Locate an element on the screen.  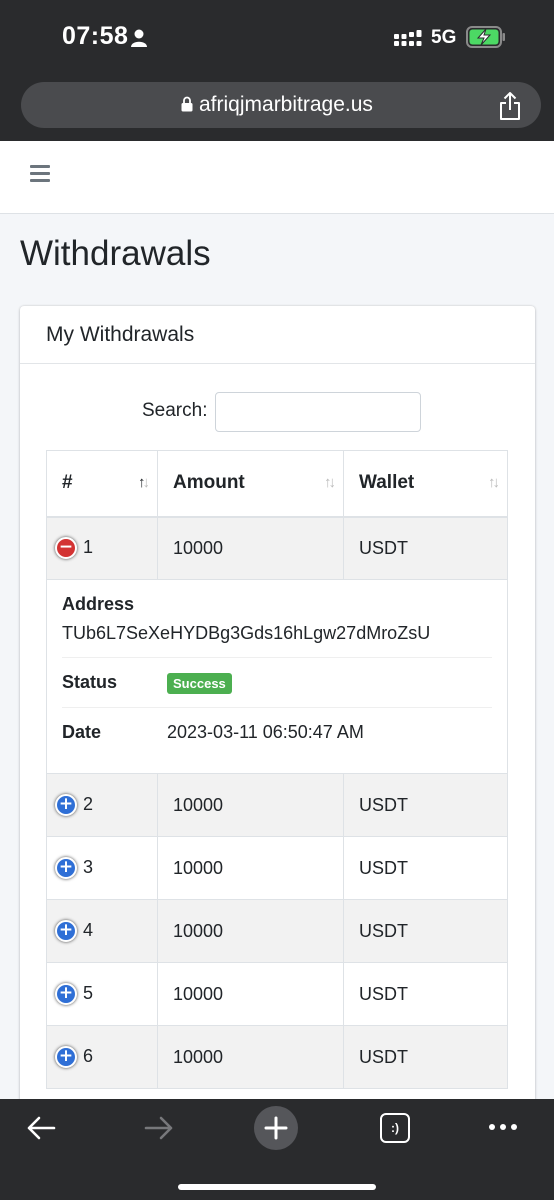
detail-address-value: TUb6L7SeXeHYDBg3Gds16hLgw27dMroZsU is located at coordinates (246, 633).